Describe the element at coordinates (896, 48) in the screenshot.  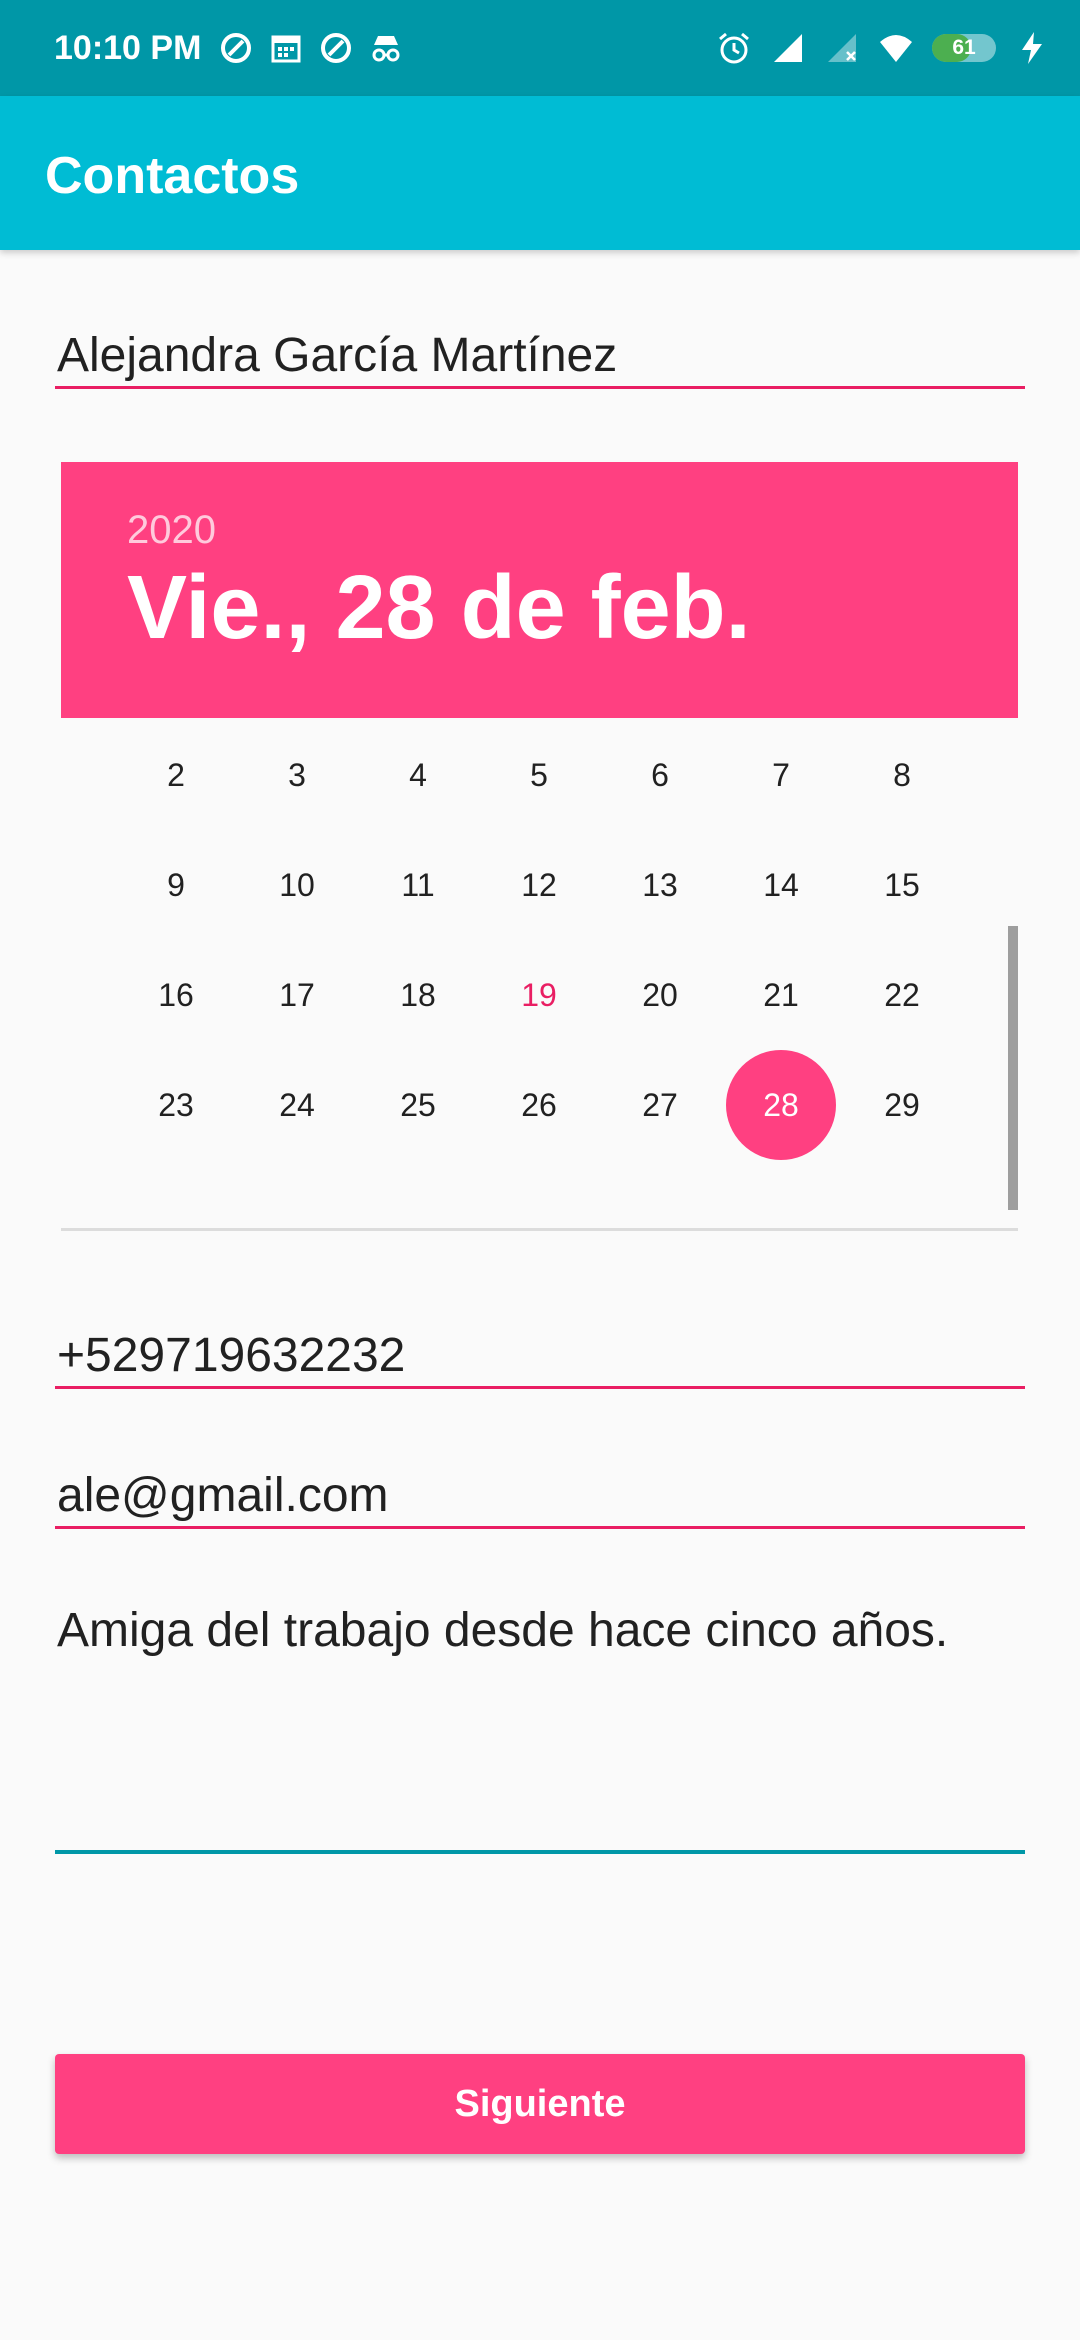
I see `wifi-icon` at that location.